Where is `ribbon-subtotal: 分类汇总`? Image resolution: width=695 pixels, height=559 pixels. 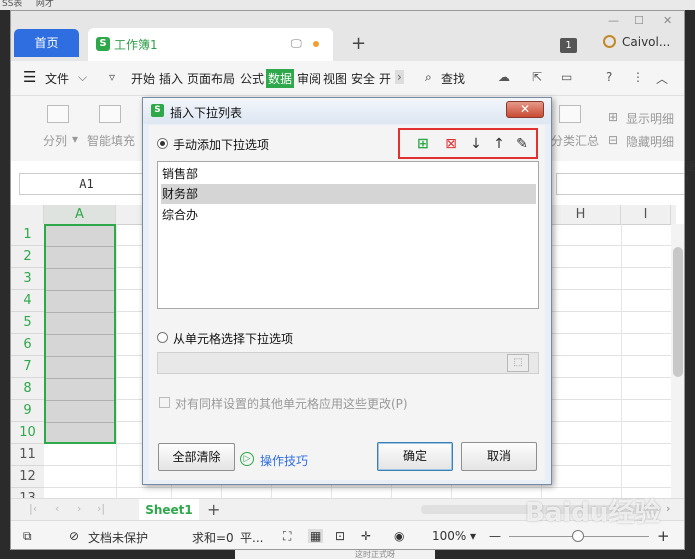 ribbon-subtotal: 分类汇总 is located at coordinates (575, 140).